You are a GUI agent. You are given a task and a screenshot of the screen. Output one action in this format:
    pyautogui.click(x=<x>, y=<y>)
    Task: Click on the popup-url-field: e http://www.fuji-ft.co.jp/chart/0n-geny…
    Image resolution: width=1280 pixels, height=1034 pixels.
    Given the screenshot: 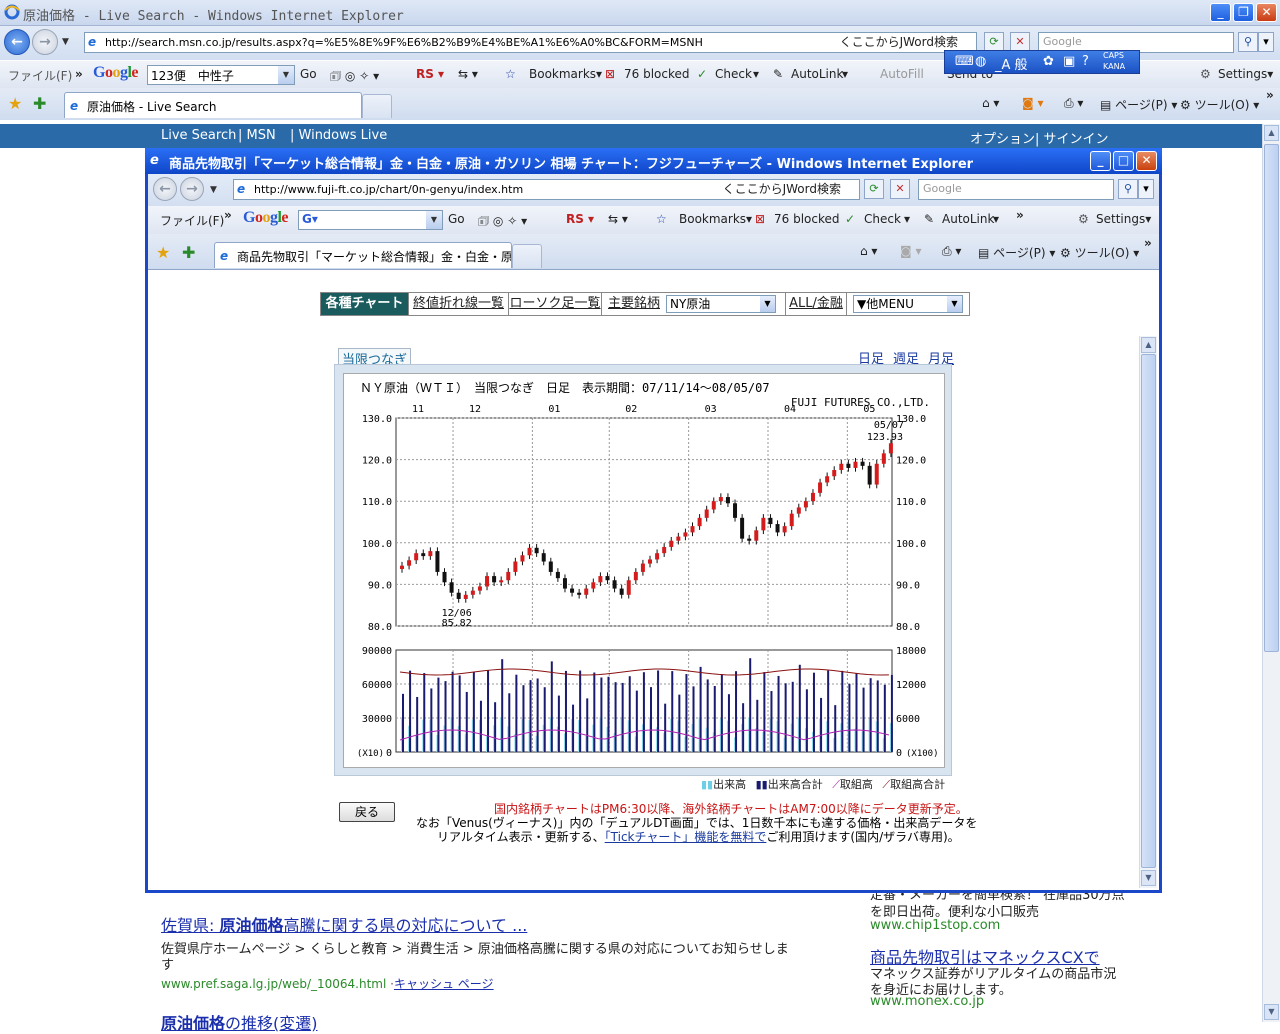 What is the action you would take?
    pyautogui.click(x=546, y=189)
    